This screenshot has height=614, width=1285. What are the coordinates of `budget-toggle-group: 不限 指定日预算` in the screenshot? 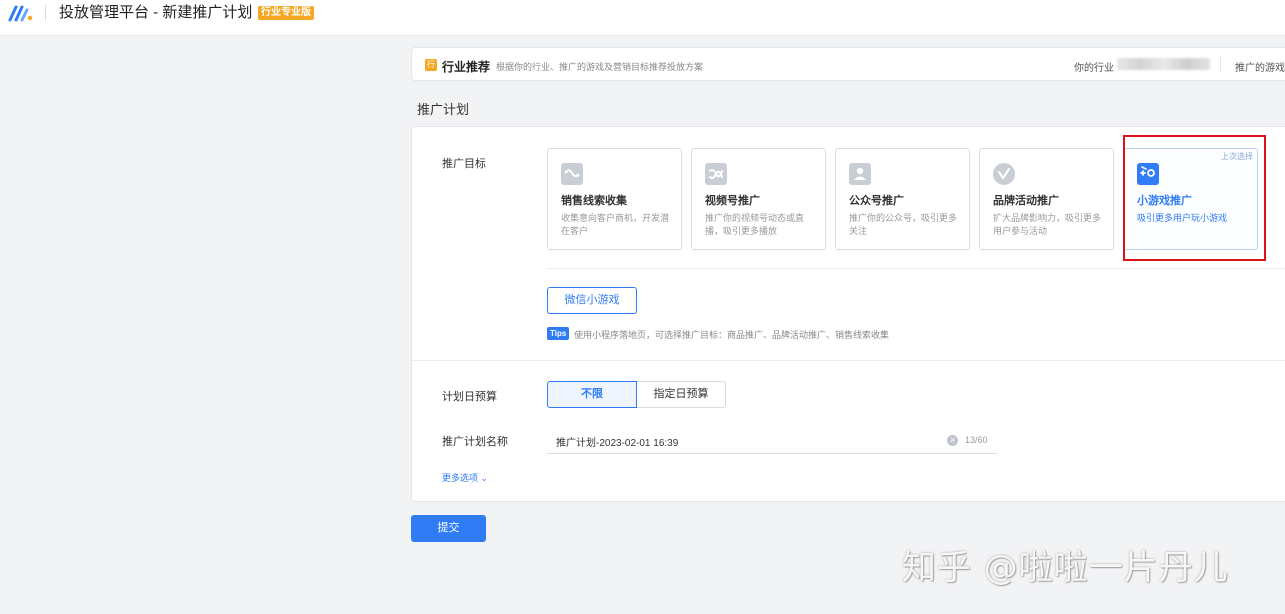 It's located at (636, 394).